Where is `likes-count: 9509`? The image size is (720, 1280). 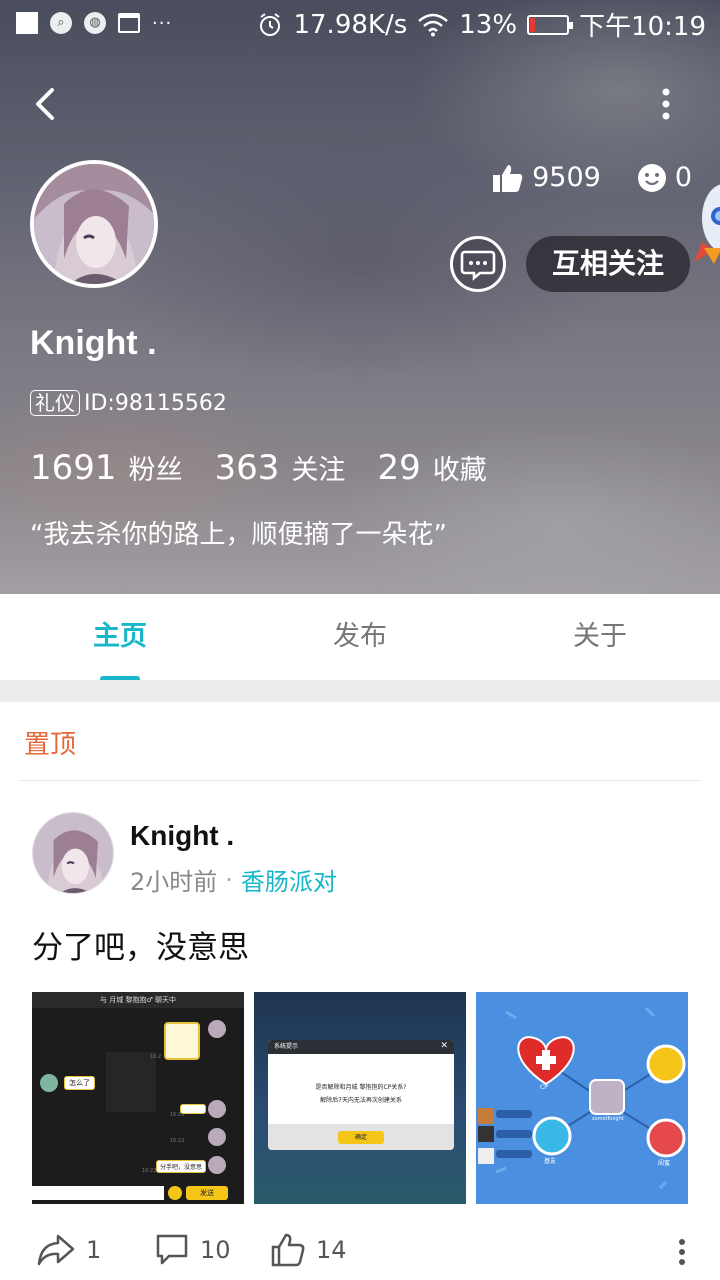 likes-count: 9509 is located at coordinates (566, 177).